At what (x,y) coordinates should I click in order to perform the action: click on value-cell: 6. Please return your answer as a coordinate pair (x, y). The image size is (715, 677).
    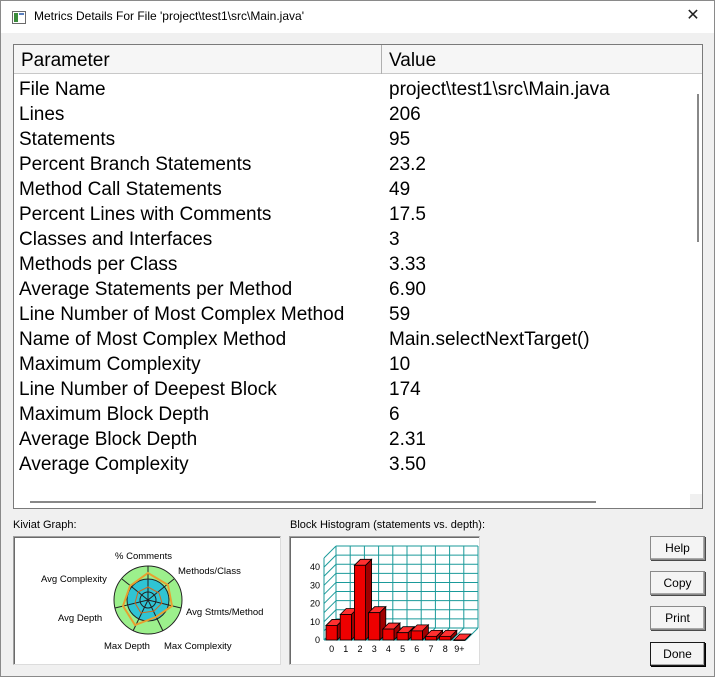
    Looking at the image, I should click on (394, 414).